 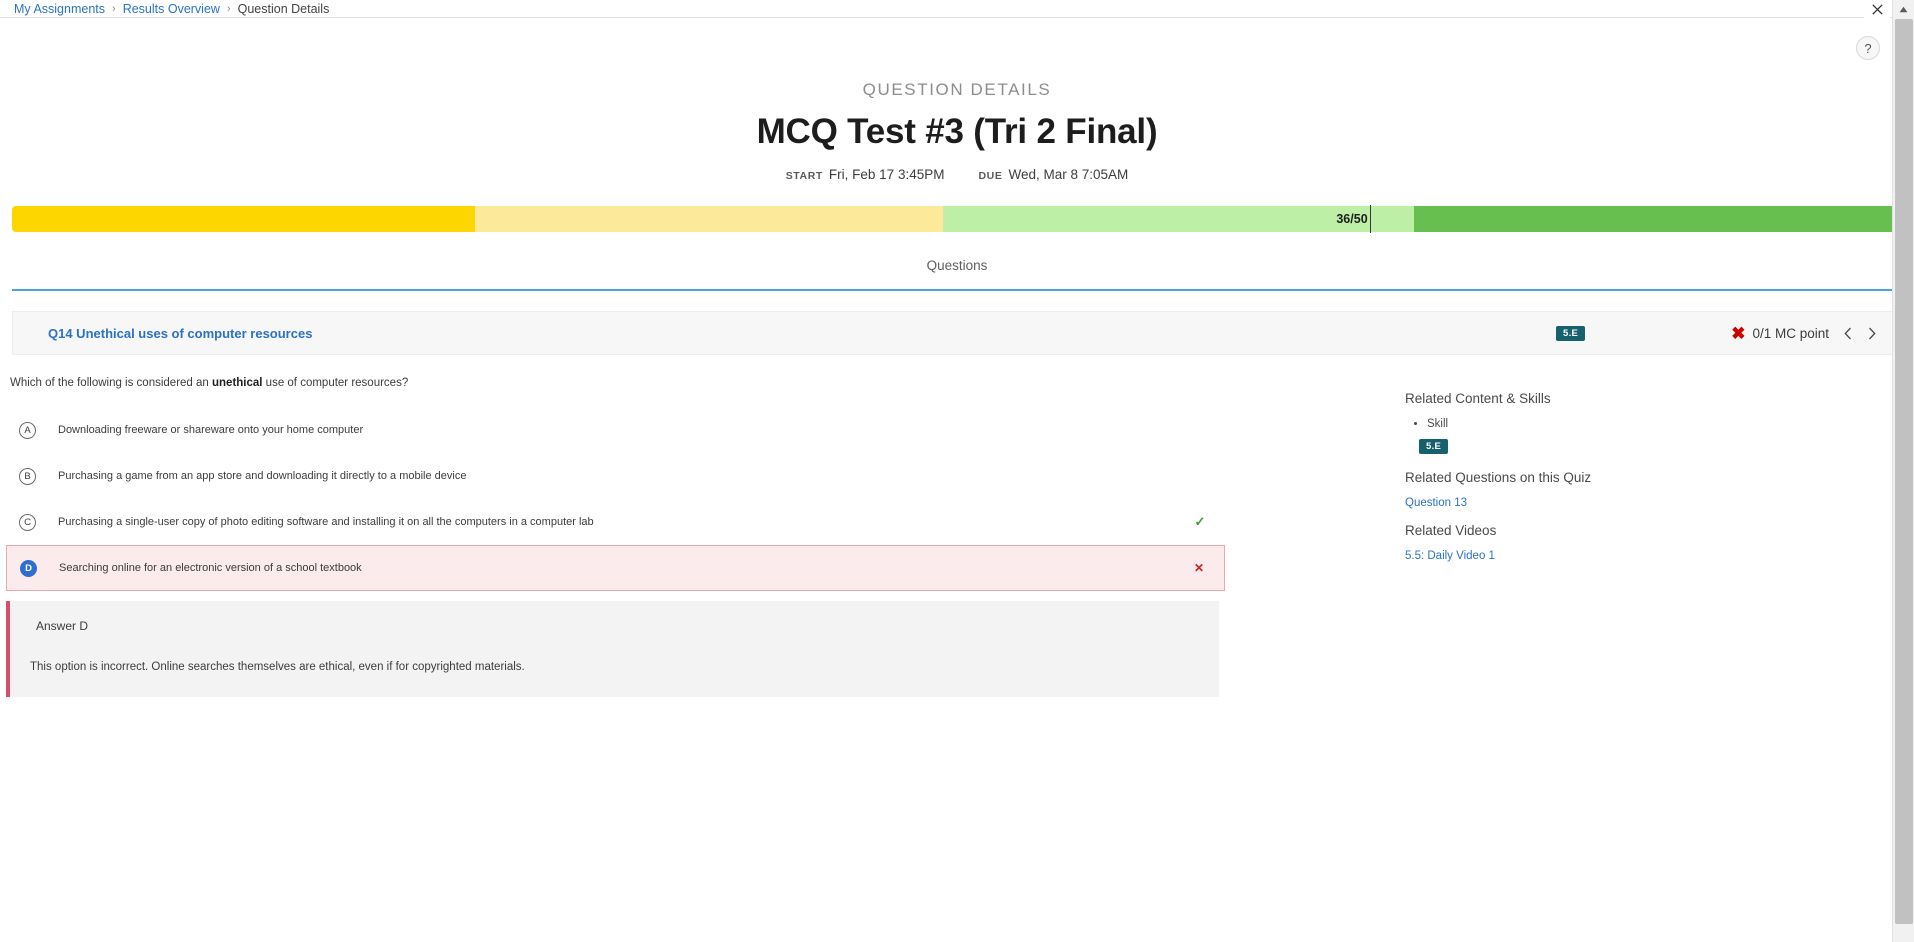 What do you see at coordinates (1371, 219) in the screenshot?
I see `score-marker-tick` at bounding box center [1371, 219].